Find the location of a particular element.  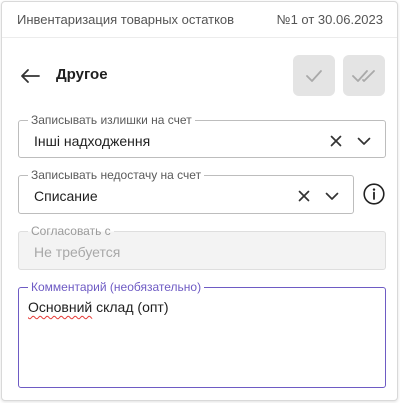

comment-value: Основний склад (опт) is located at coordinates (202, 307).